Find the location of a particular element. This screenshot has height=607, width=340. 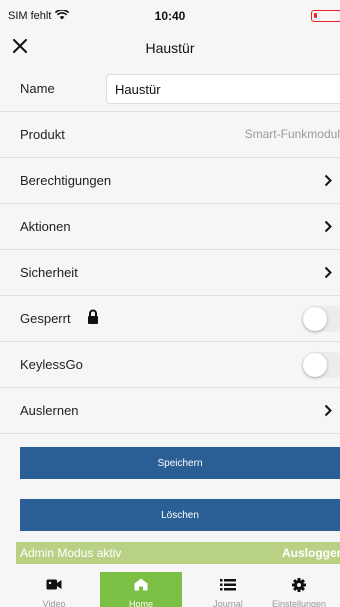

admin-mode-label: Admin Modus aktiv is located at coordinates (71, 553).